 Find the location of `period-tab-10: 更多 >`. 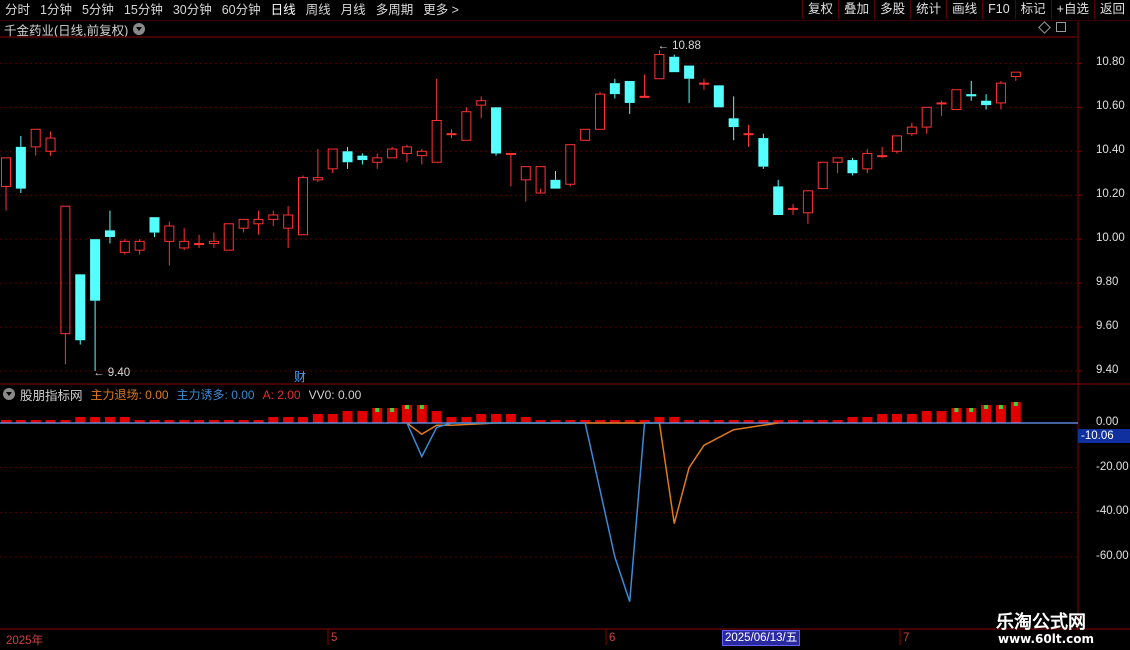

period-tab-10: 更多 > is located at coordinates (441, 10).